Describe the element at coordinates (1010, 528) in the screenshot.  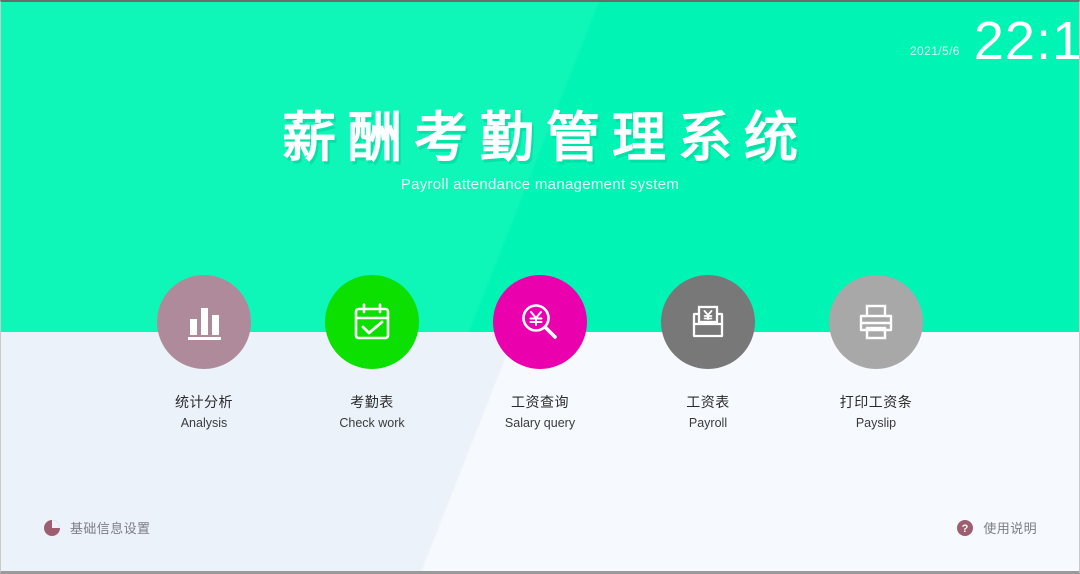
I see `help-label: 使用说明` at that location.